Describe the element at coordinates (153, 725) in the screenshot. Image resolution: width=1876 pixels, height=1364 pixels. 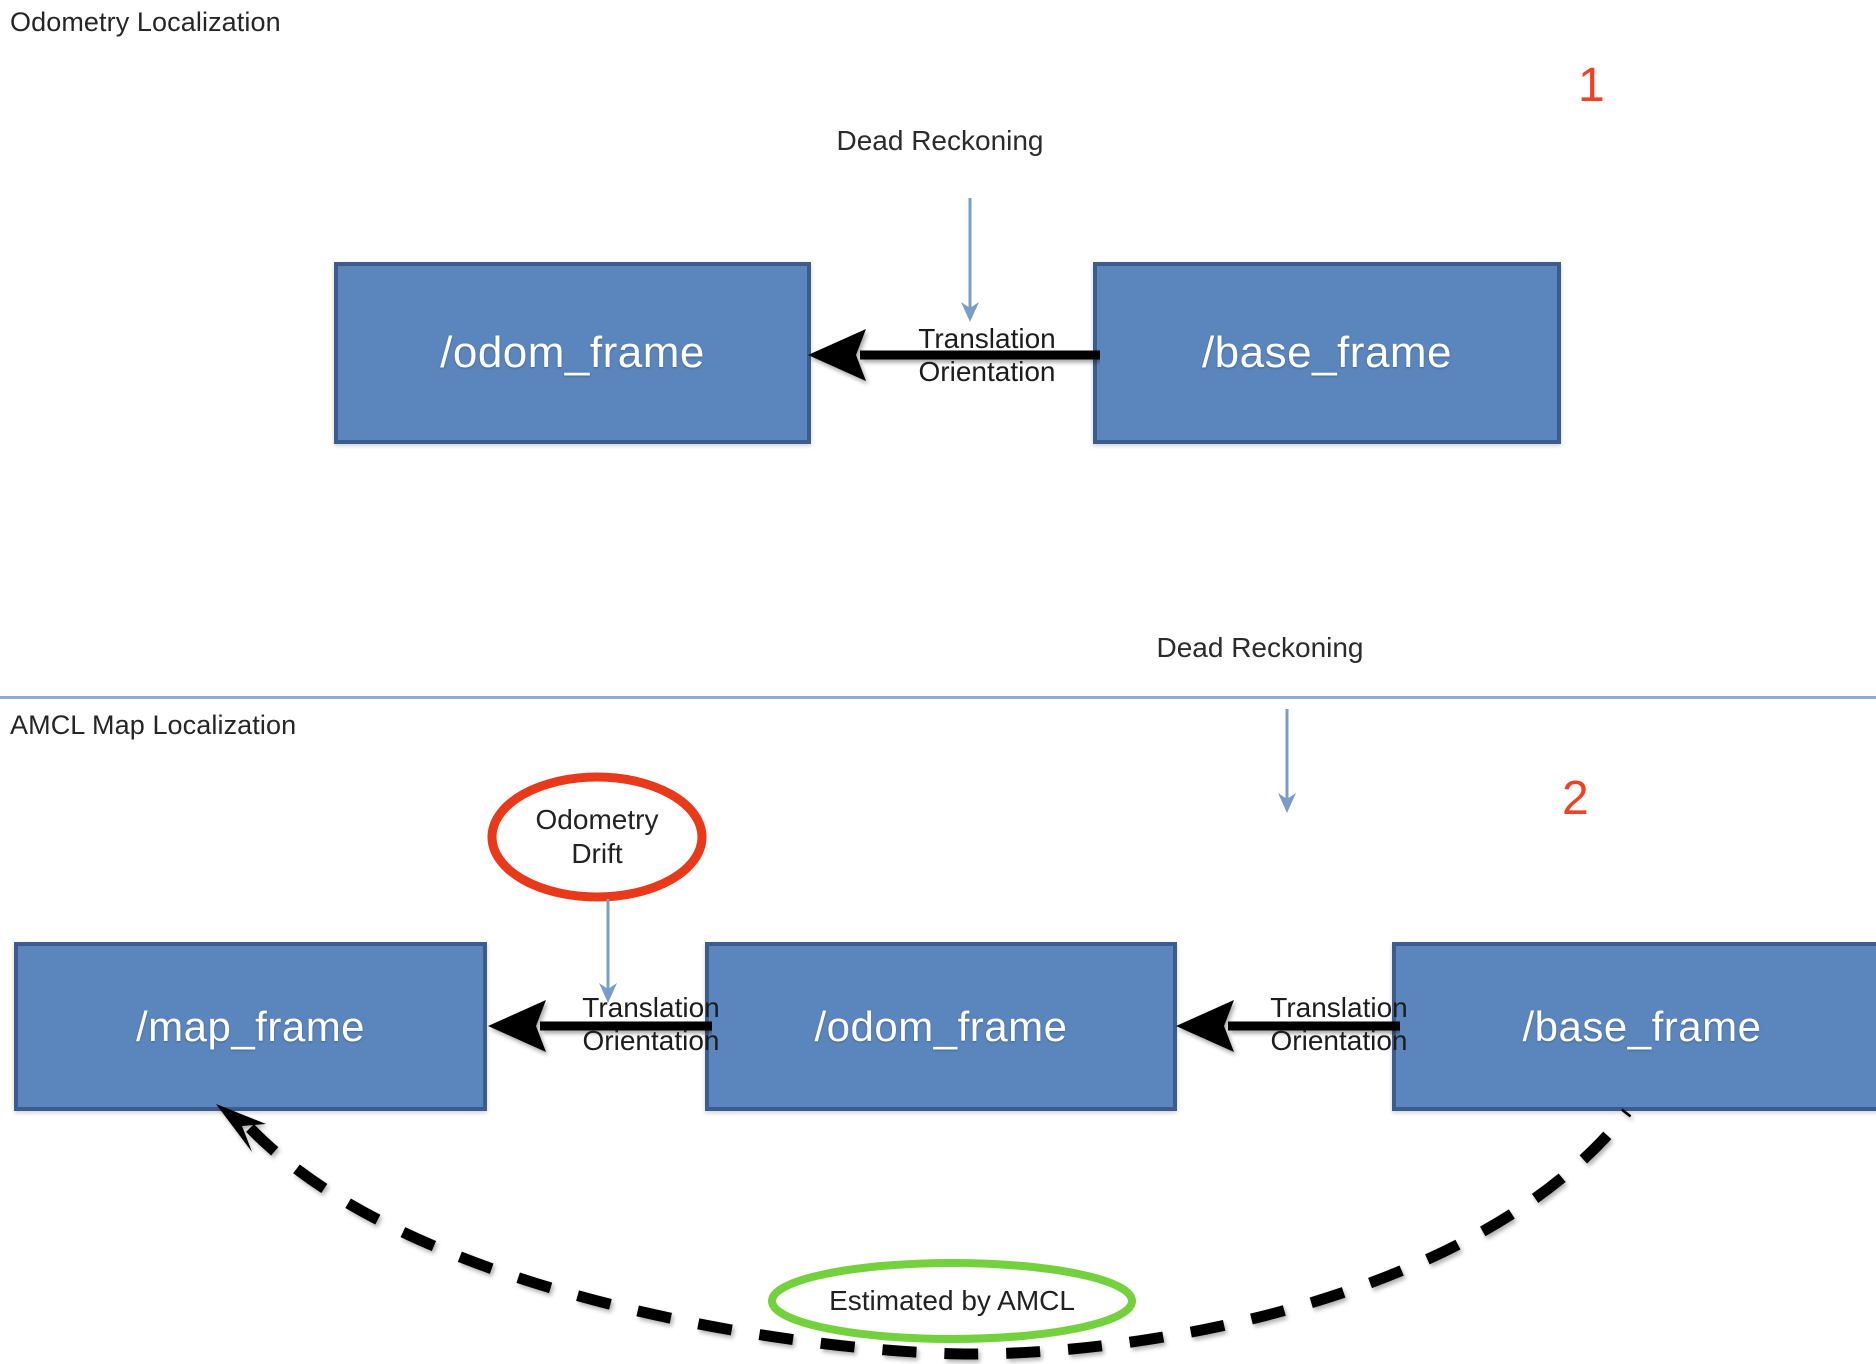
I see `panel-title-amcl: AMCL Map Localization` at that location.